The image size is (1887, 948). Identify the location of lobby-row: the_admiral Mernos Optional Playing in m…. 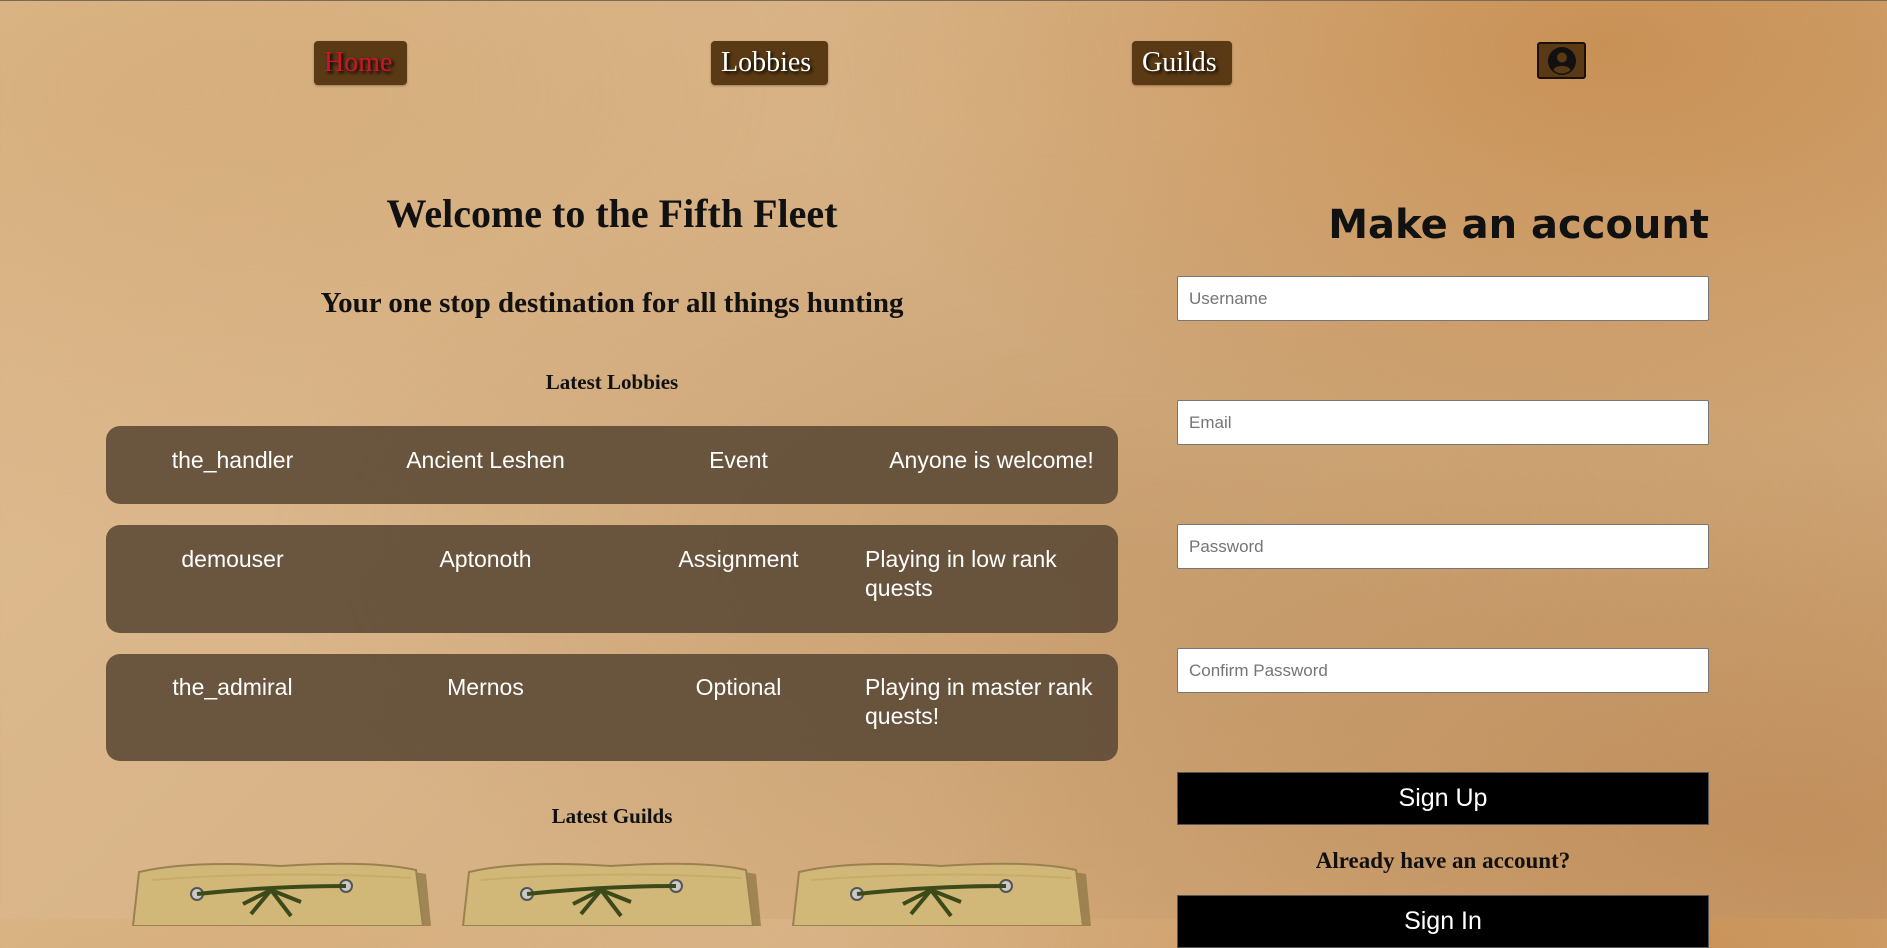
(612, 707).